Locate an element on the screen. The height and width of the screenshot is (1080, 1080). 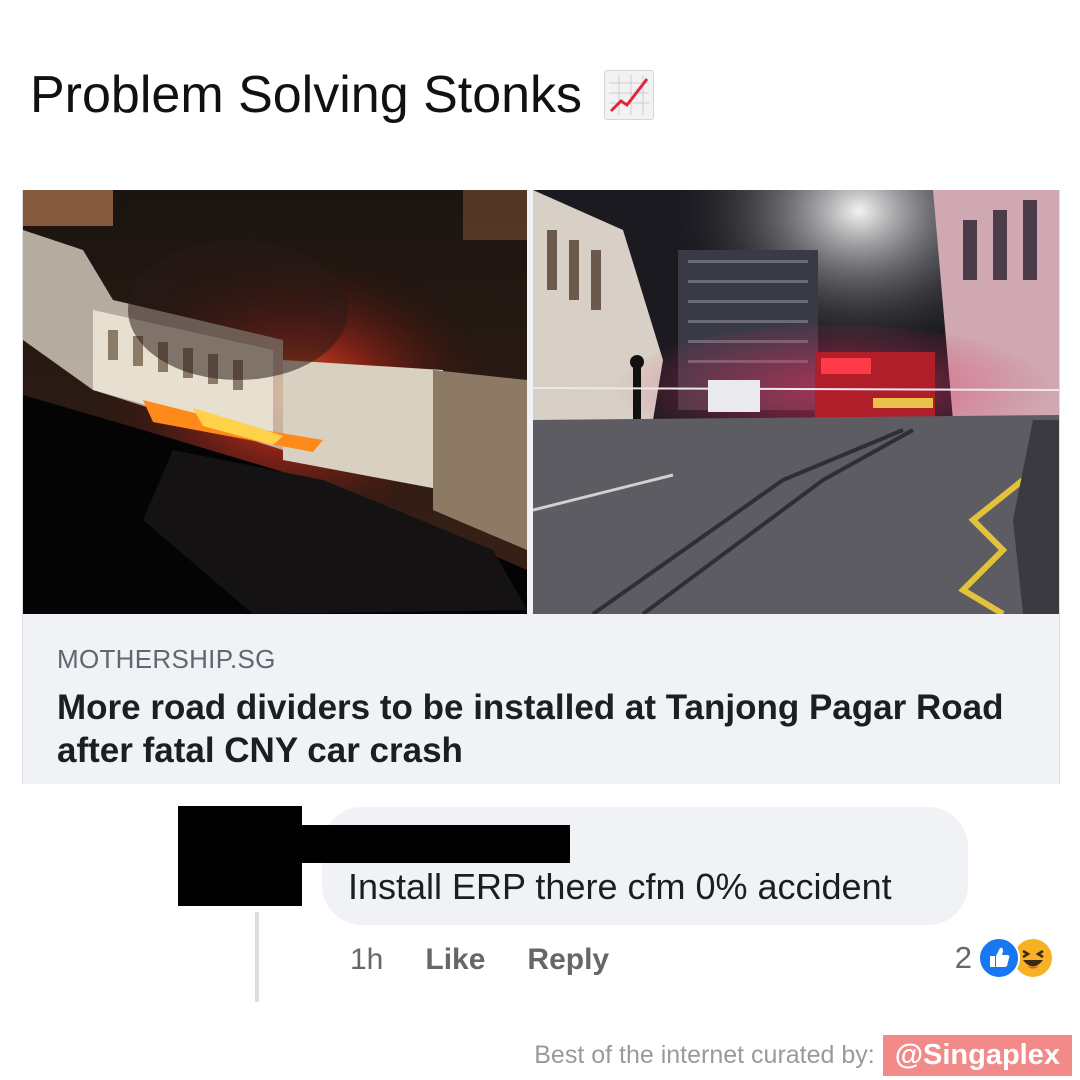
like-icon is located at coordinates (999, 958).